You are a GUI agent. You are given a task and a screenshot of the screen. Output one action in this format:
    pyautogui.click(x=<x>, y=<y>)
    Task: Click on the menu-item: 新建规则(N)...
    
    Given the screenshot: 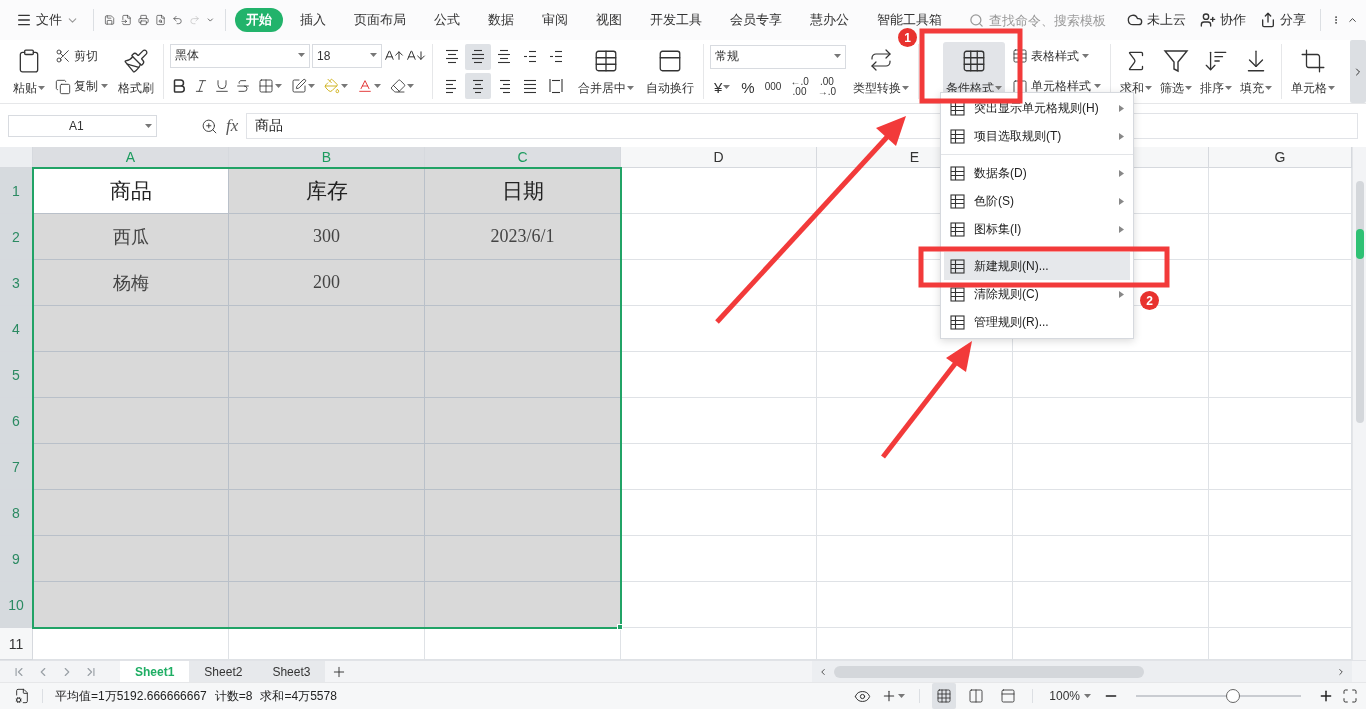 What is the action you would take?
    pyautogui.click(x=1037, y=266)
    